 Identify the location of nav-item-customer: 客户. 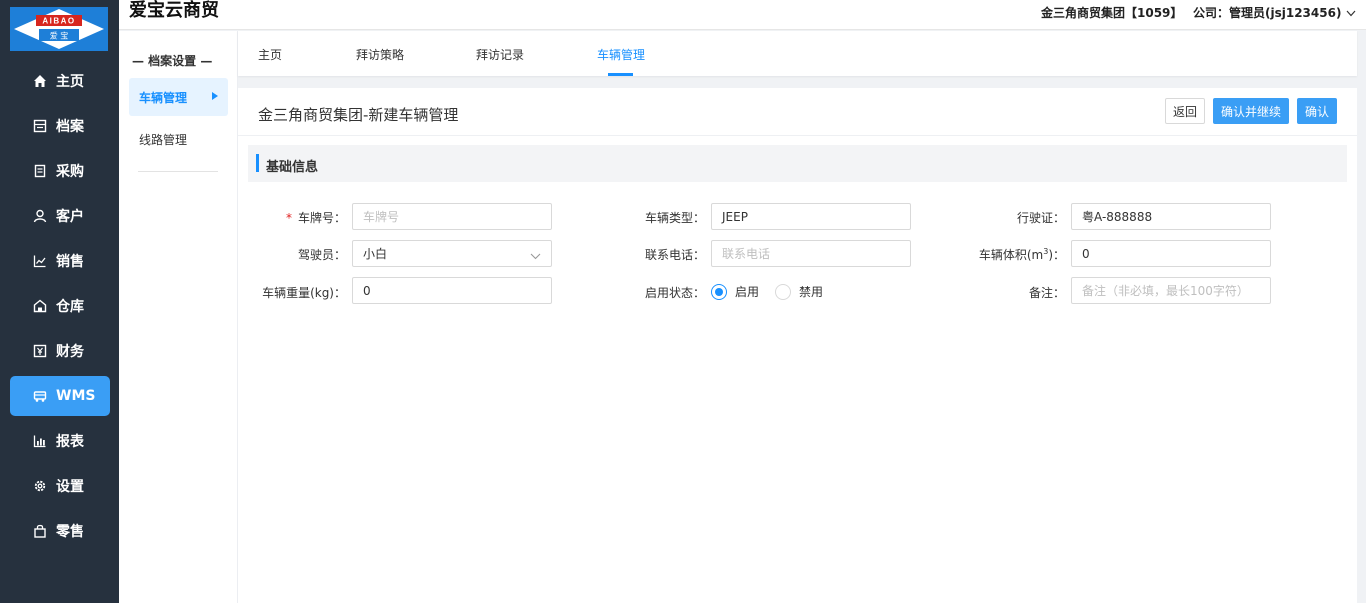
(60, 216).